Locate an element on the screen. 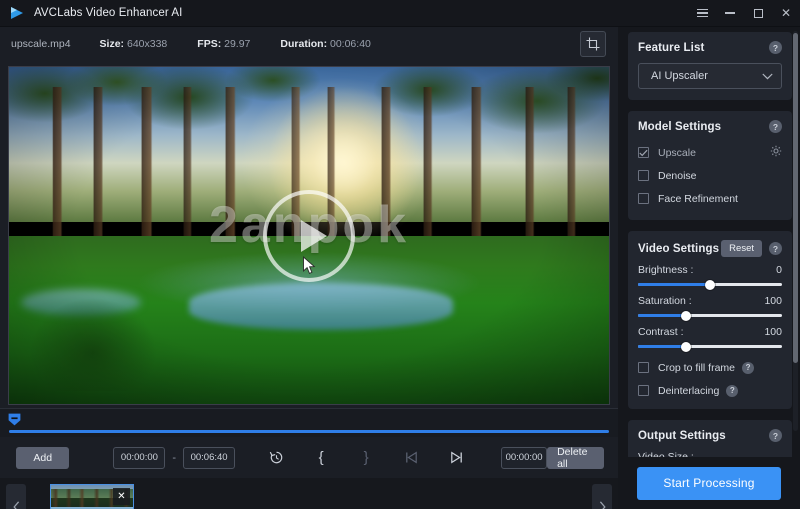 This screenshot has height=509, width=800. denoise-checkbox is located at coordinates (643, 175).